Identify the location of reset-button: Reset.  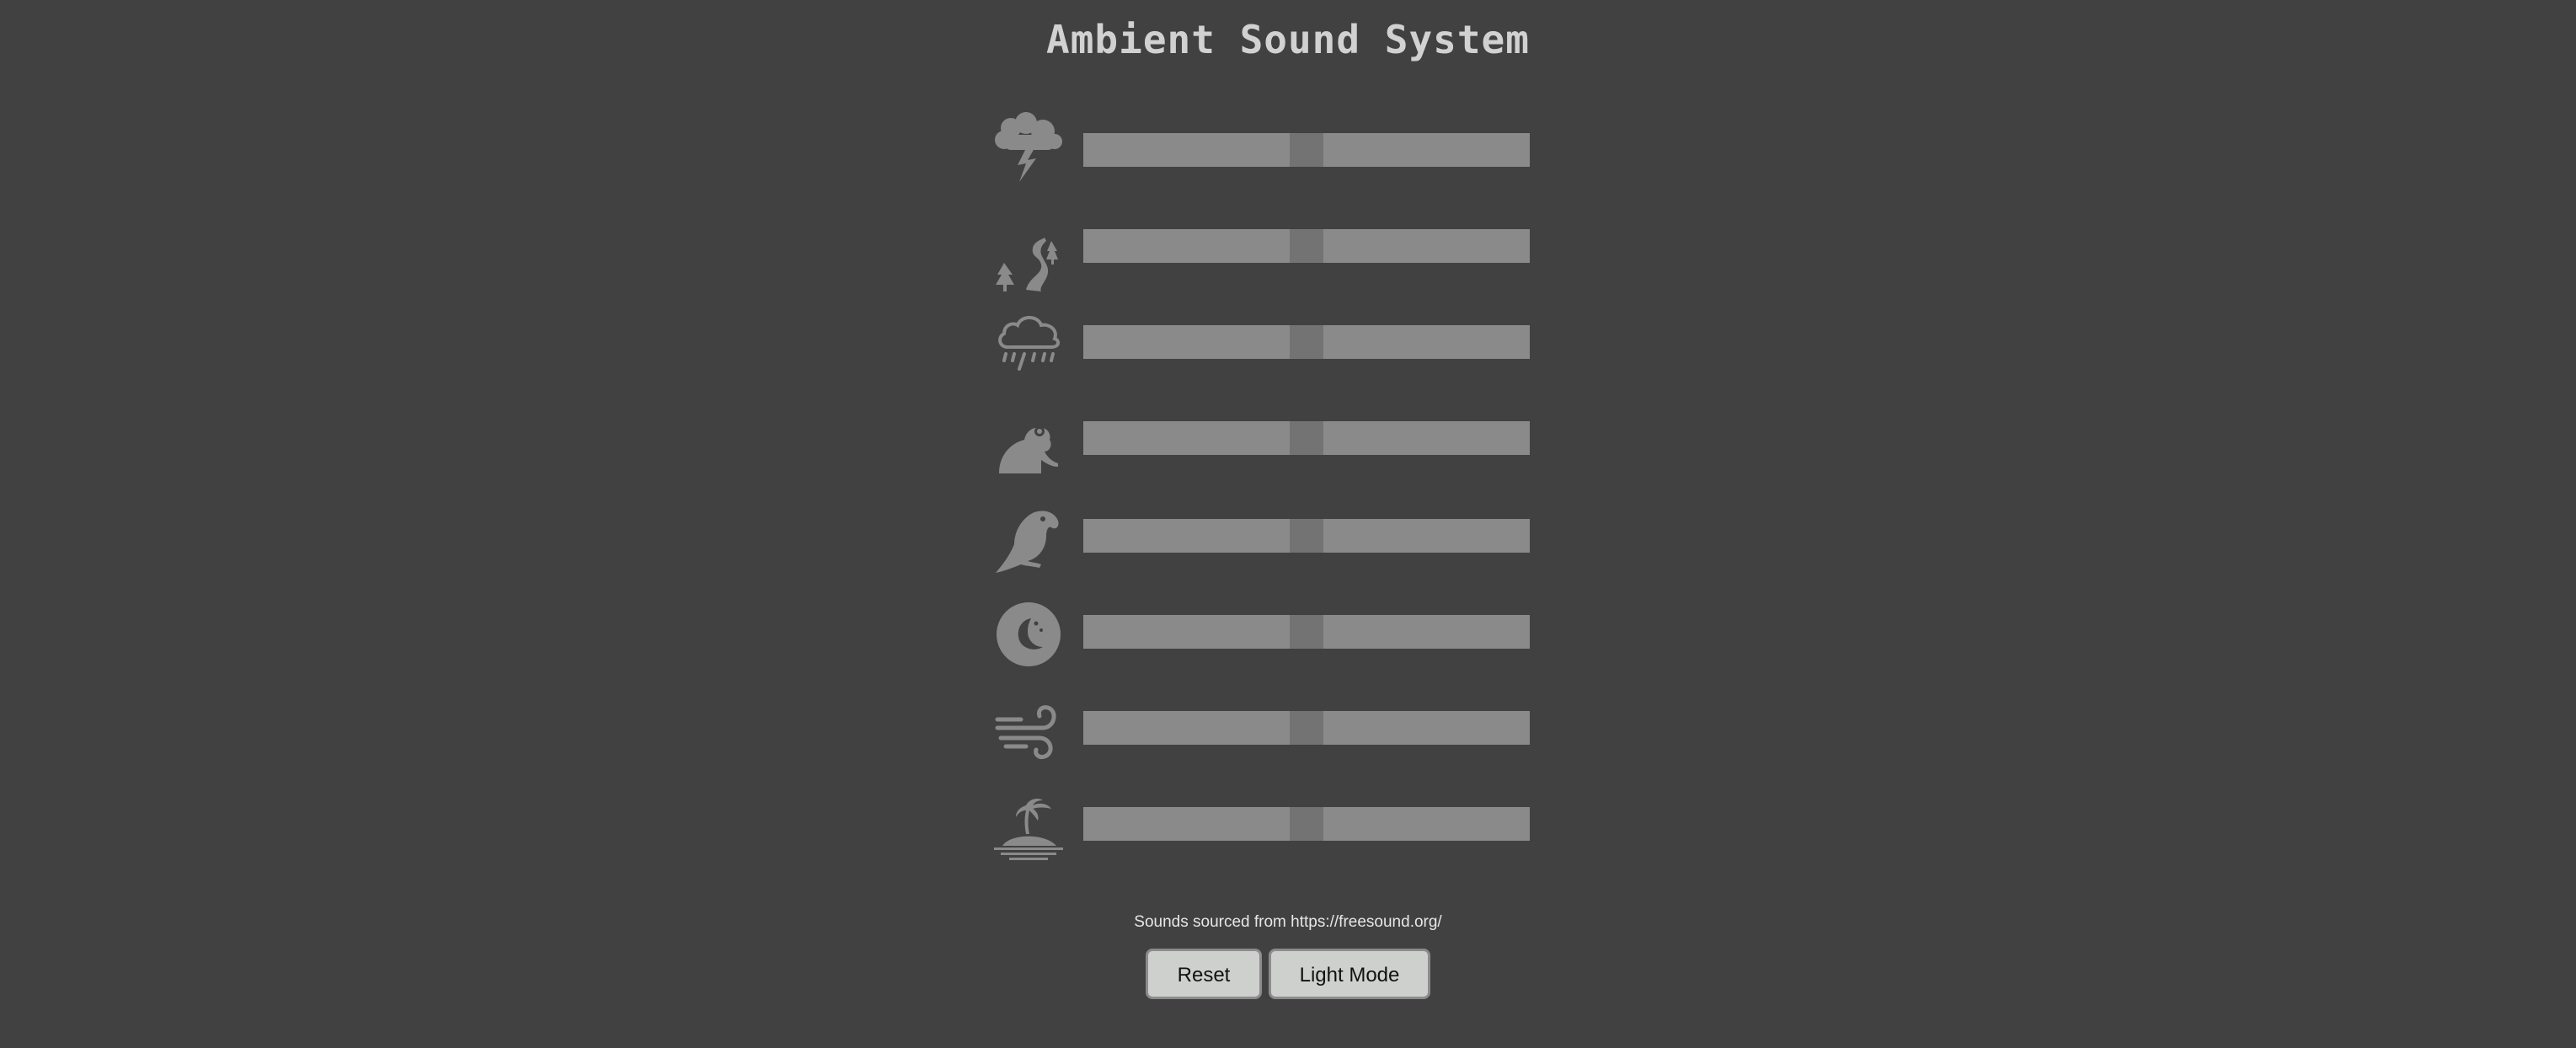
(1204, 974).